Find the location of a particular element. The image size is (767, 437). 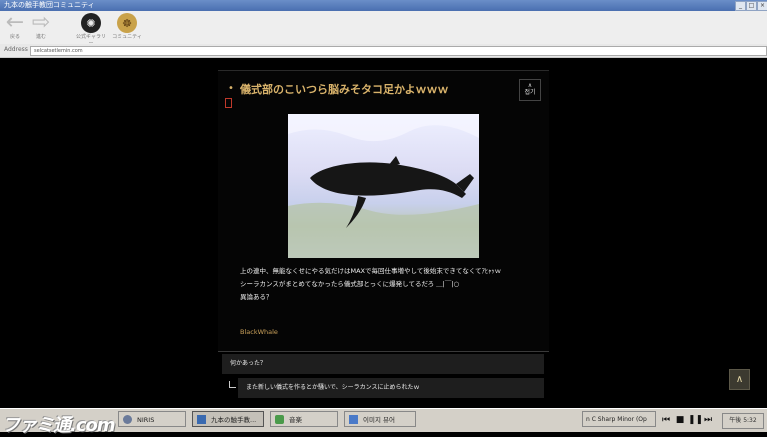

taskbar-label: 이미지 뷰어 is located at coordinates (379, 420).